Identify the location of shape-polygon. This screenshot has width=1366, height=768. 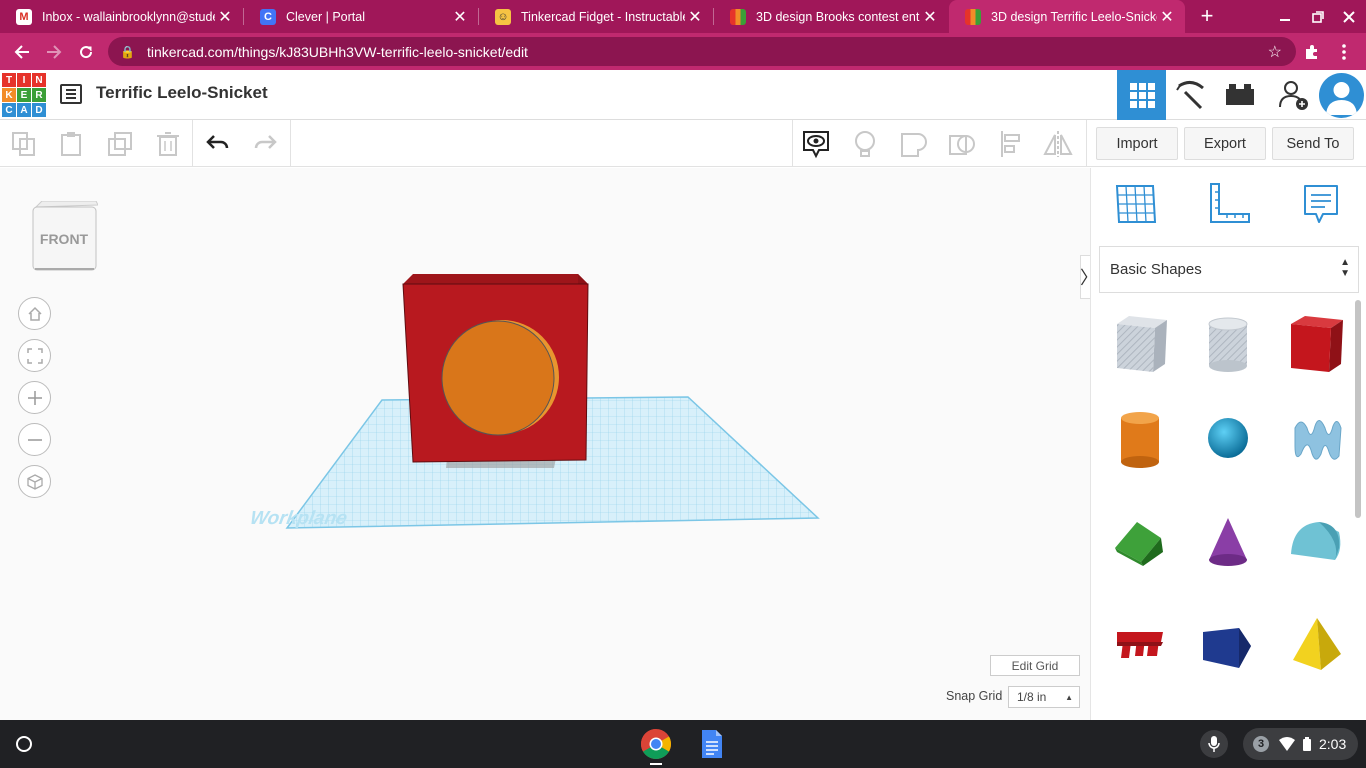
(1228, 643).